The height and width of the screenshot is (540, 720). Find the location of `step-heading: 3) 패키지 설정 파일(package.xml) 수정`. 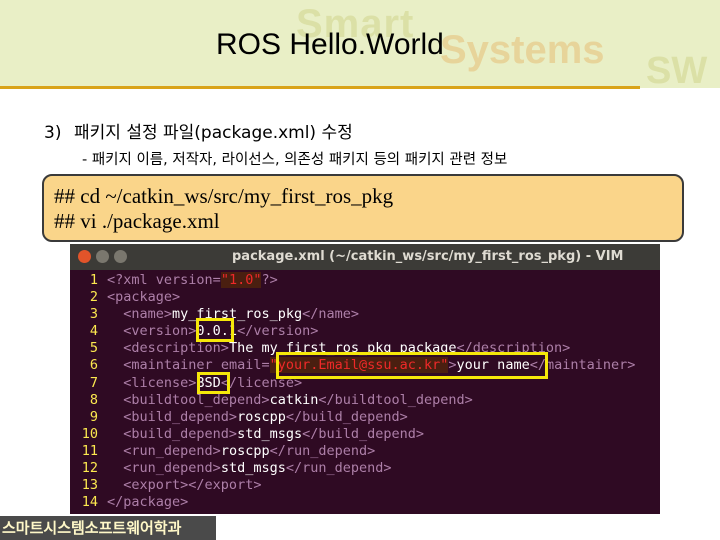

step-heading: 3) 패키지 설정 파일(package.xml) 수정 is located at coordinates (198, 130).